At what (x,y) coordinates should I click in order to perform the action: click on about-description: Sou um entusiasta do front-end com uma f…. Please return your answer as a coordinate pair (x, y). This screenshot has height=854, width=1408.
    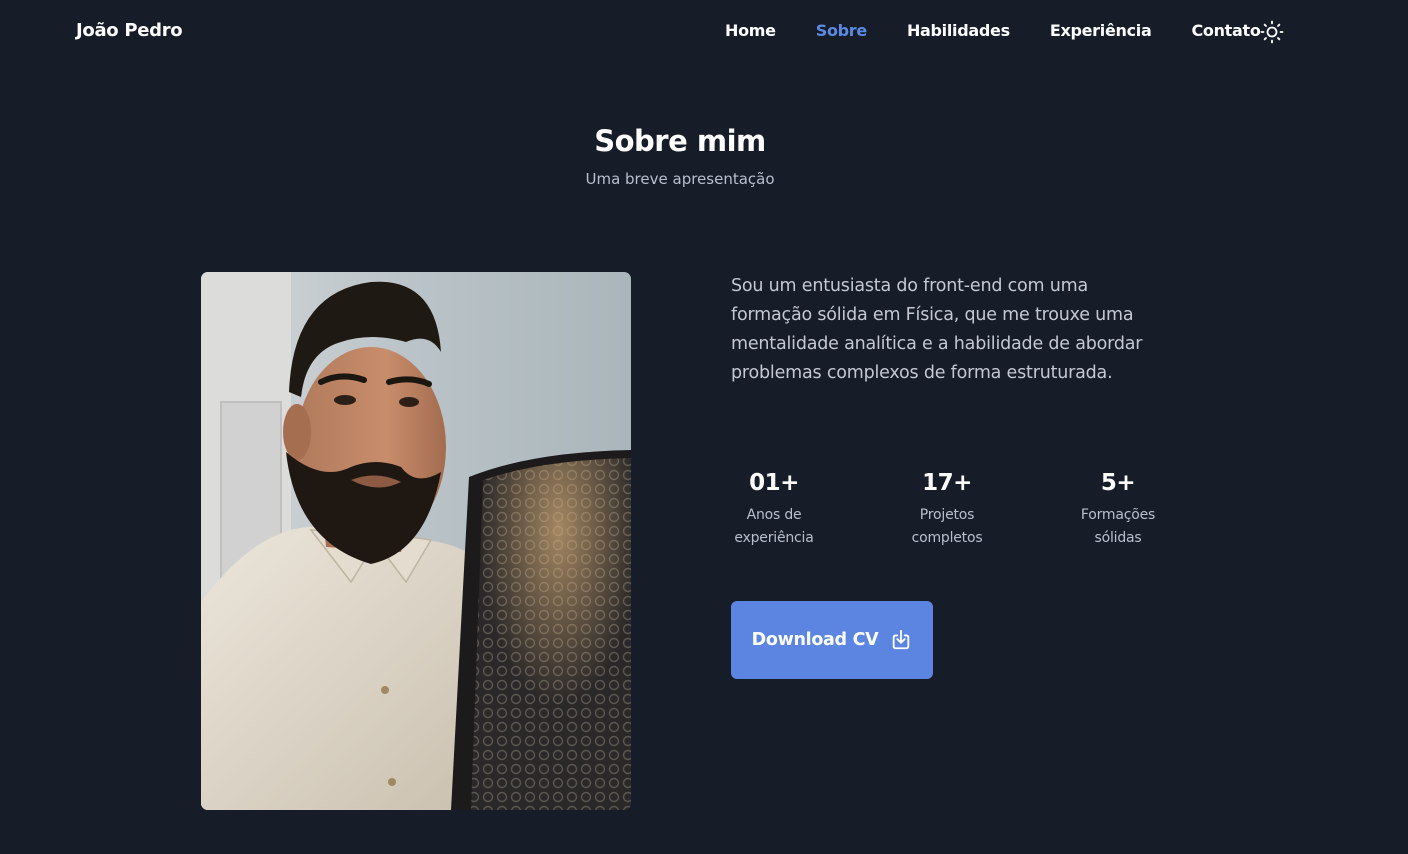
    Looking at the image, I should click on (937, 329).